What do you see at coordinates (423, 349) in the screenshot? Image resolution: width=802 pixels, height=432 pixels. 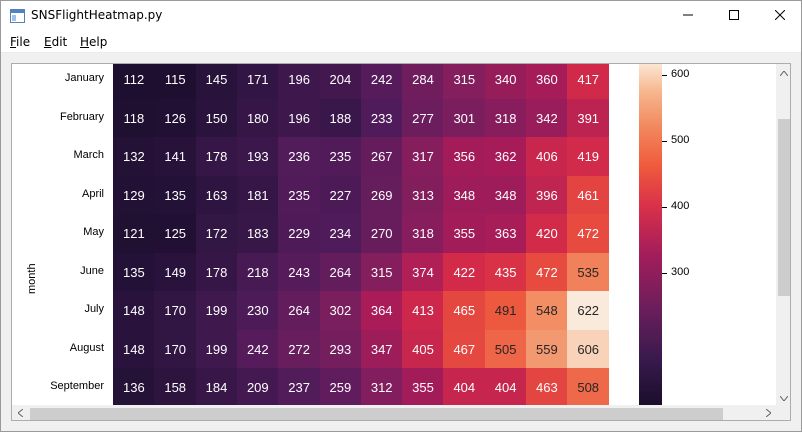 I see `heatmap-cell: 405` at bounding box center [423, 349].